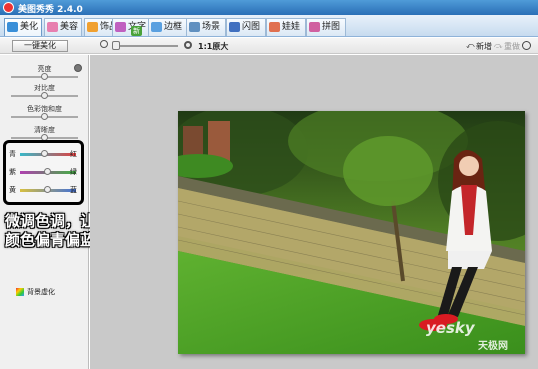  Describe the element at coordinates (73, 172) in the screenshot. I see `green-label: 绿` at that location.